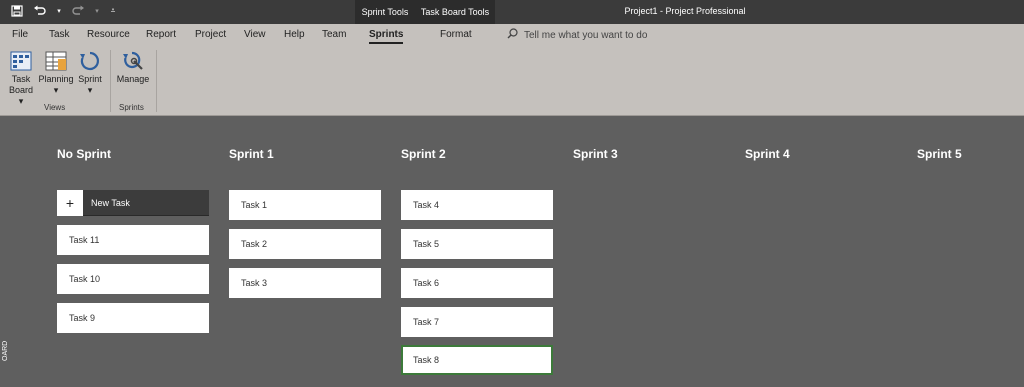 The width and height of the screenshot is (1024, 387). I want to click on manage-label: Manage, so click(133, 79).